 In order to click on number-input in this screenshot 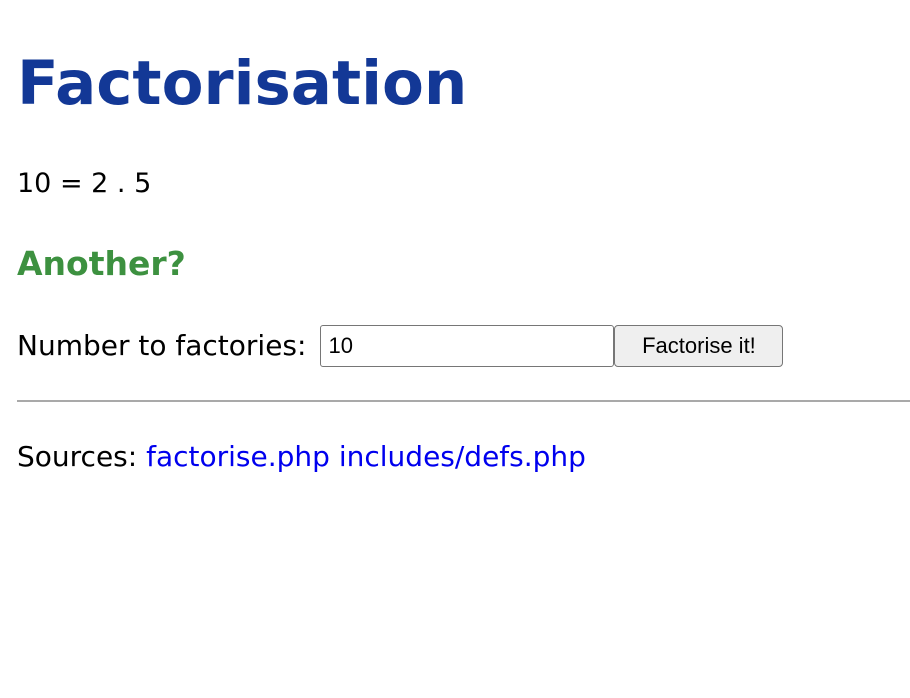, I will do `click(467, 346)`.